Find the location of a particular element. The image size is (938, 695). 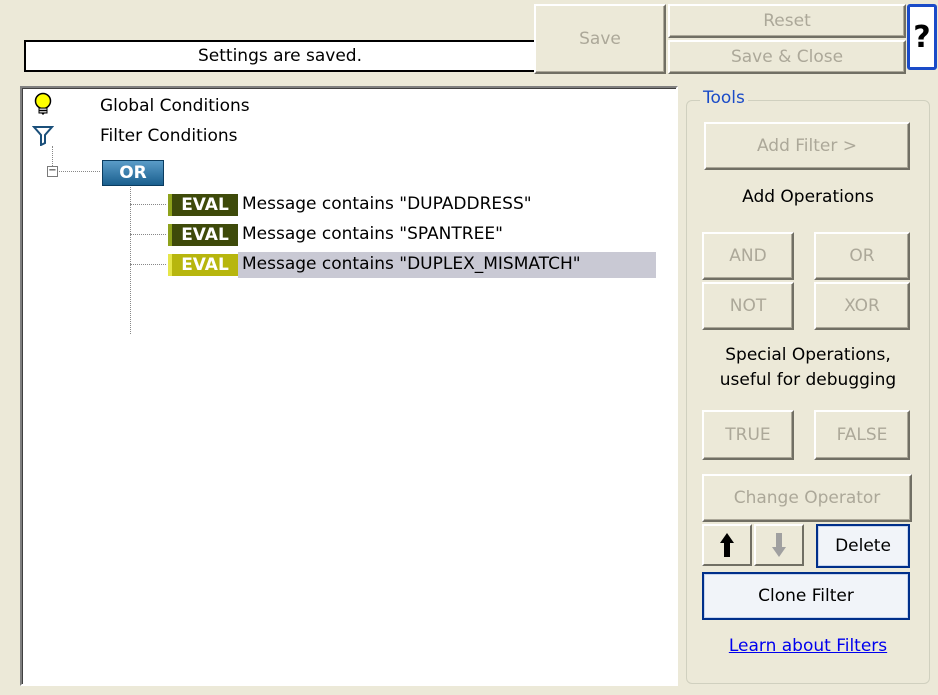

condition-item: Message contains "SPANTREE" is located at coordinates (372, 234).